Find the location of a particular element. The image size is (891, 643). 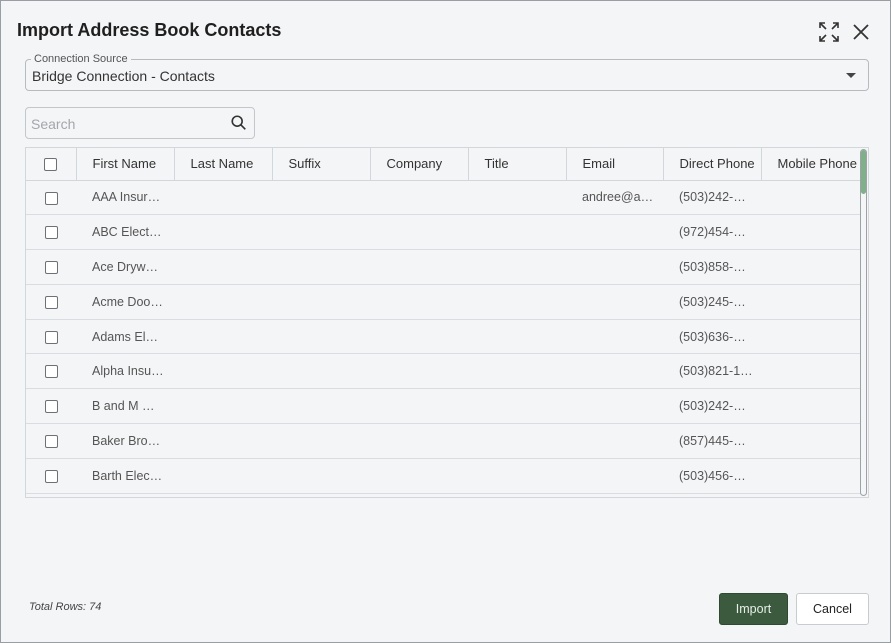

select-all-checkbox is located at coordinates (51, 165).